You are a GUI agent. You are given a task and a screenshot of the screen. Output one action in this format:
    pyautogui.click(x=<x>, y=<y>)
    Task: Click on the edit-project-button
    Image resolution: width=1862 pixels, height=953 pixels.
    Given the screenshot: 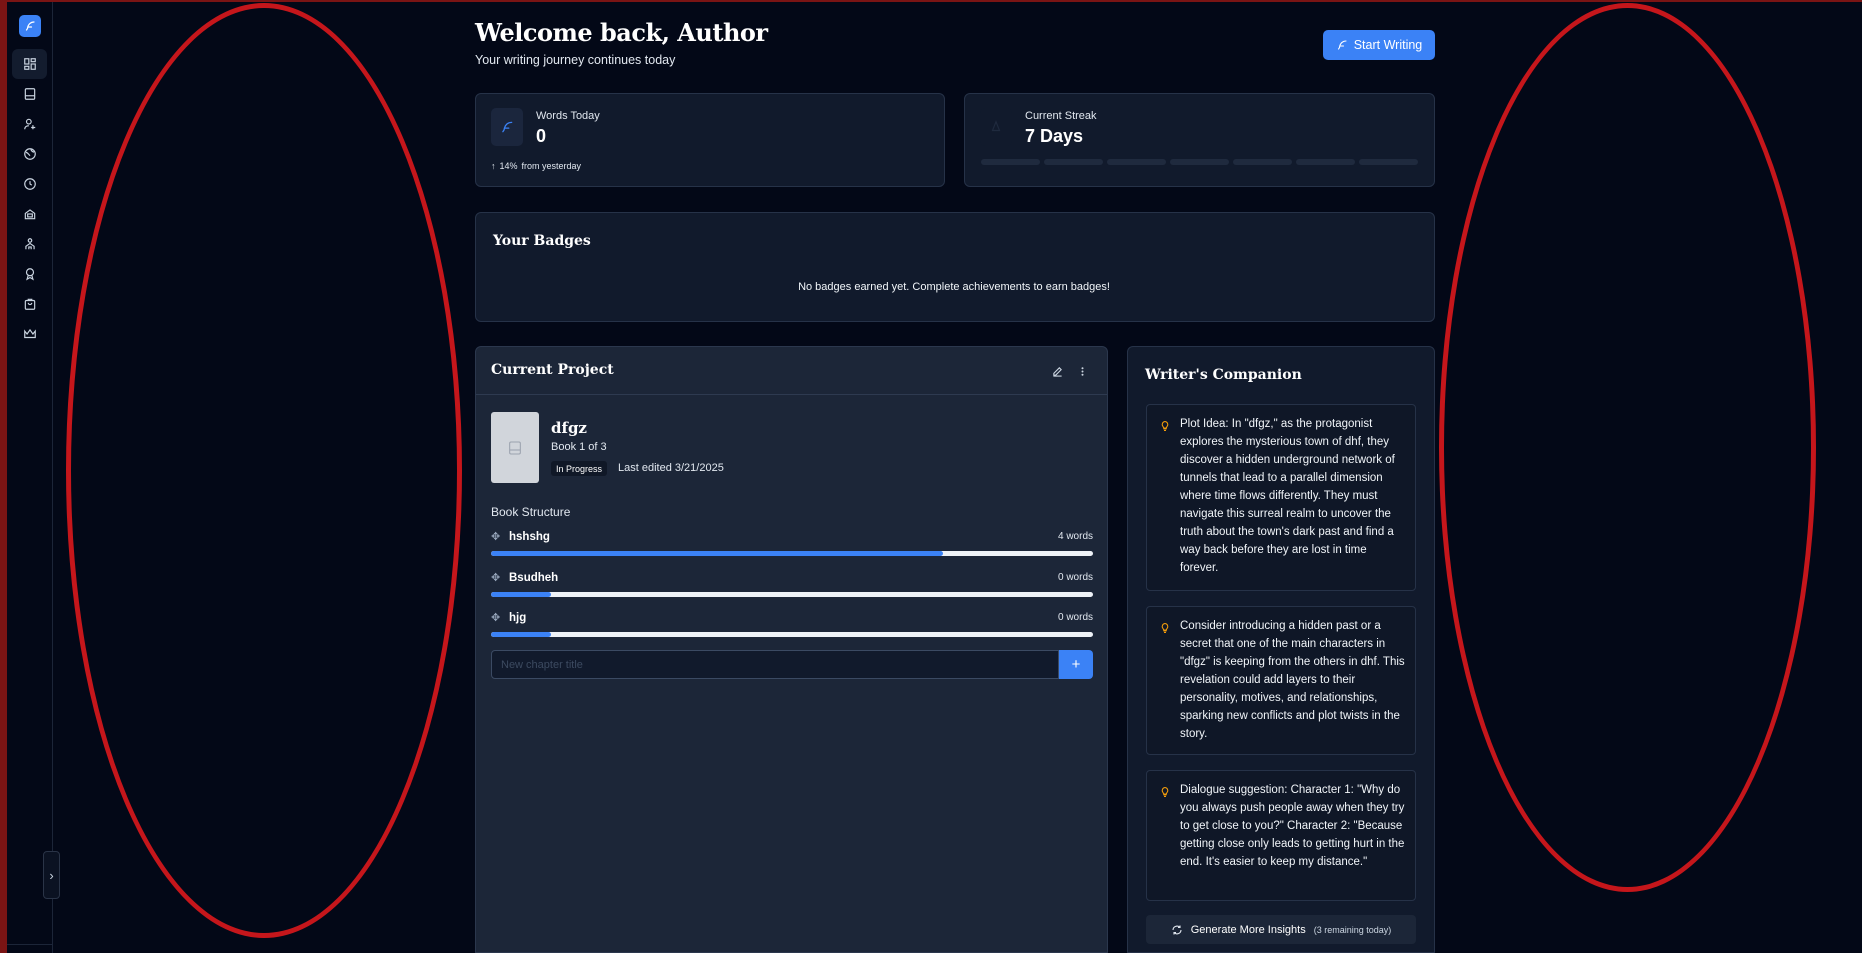 What is the action you would take?
    pyautogui.click(x=1057, y=371)
    